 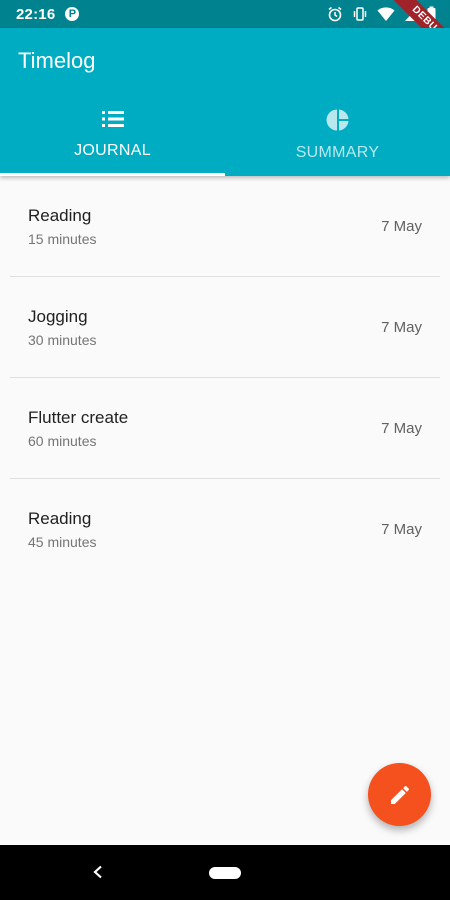 I want to click on list-item: Reading 45 minutes 7 May, so click(x=225, y=529).